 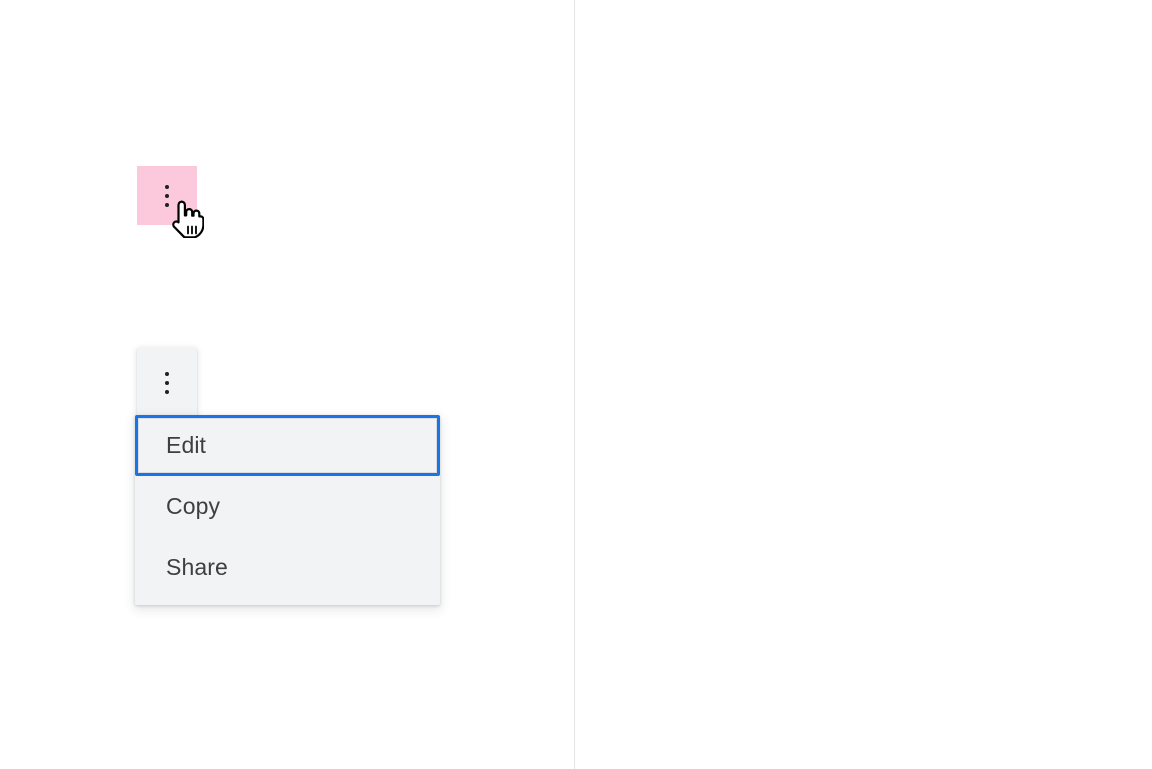 I want to click on kebab-menu-button-open, so click(x=167, y=383).